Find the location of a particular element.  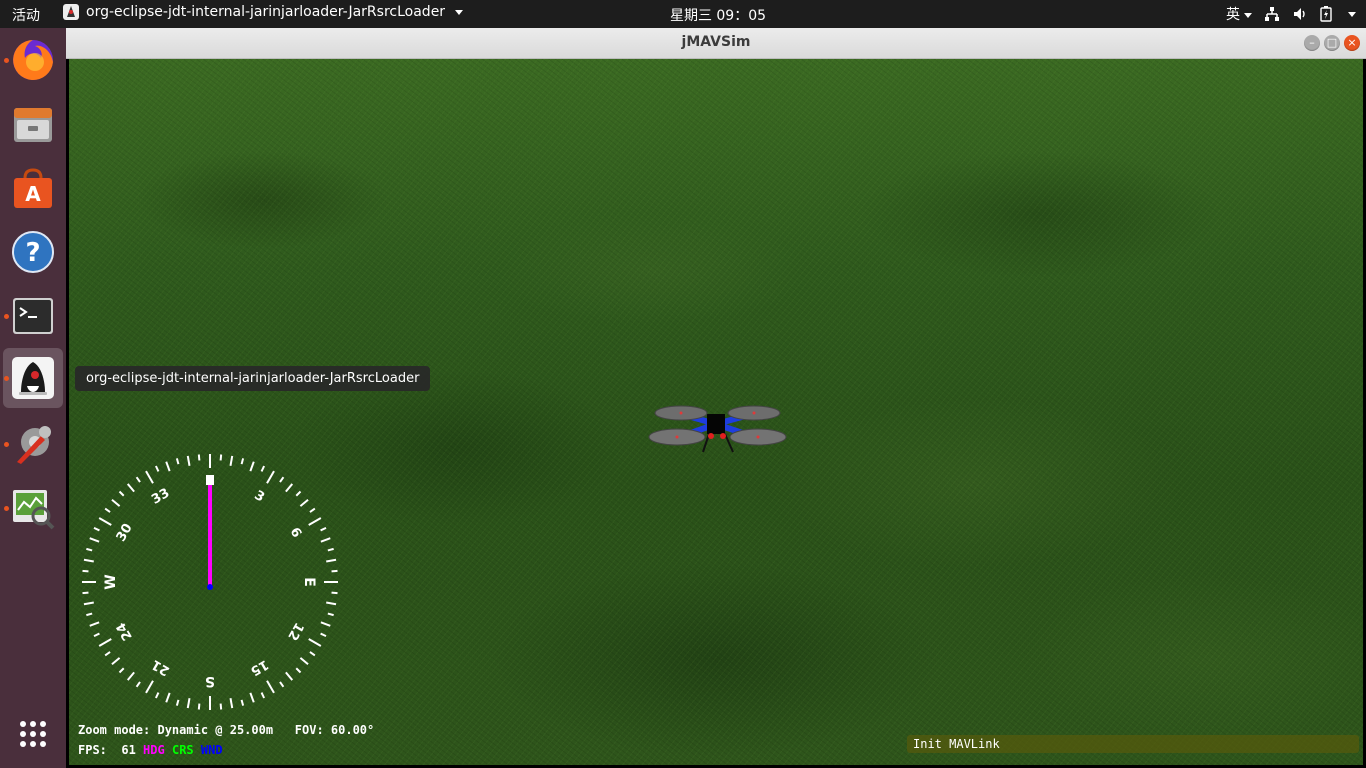

minimize-button: – is located at coordinates (1312, 43).